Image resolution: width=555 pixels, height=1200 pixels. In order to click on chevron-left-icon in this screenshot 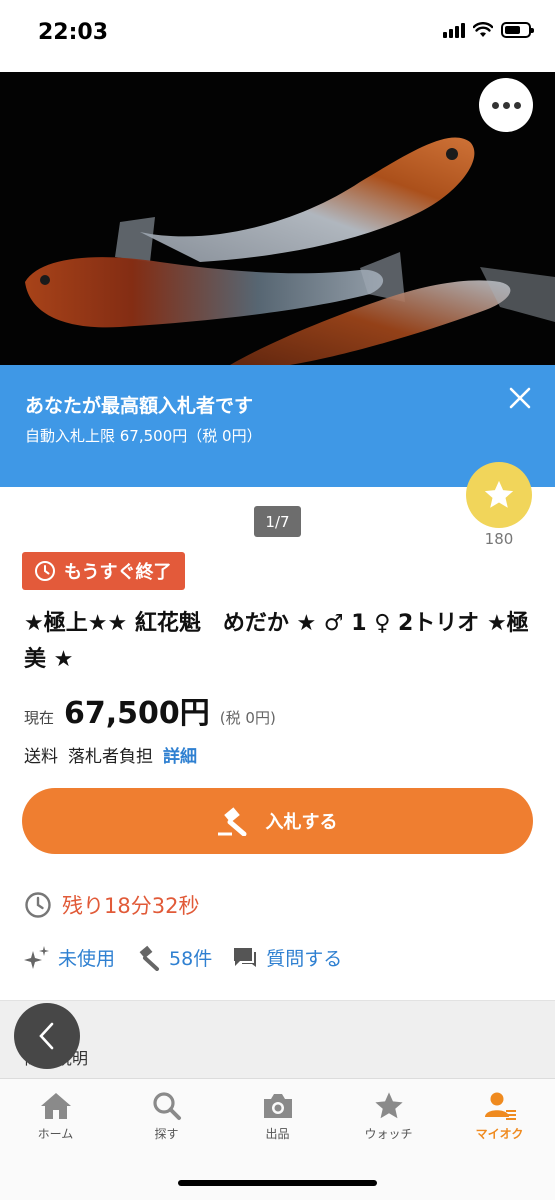, I will do `click(46, 1036)`.